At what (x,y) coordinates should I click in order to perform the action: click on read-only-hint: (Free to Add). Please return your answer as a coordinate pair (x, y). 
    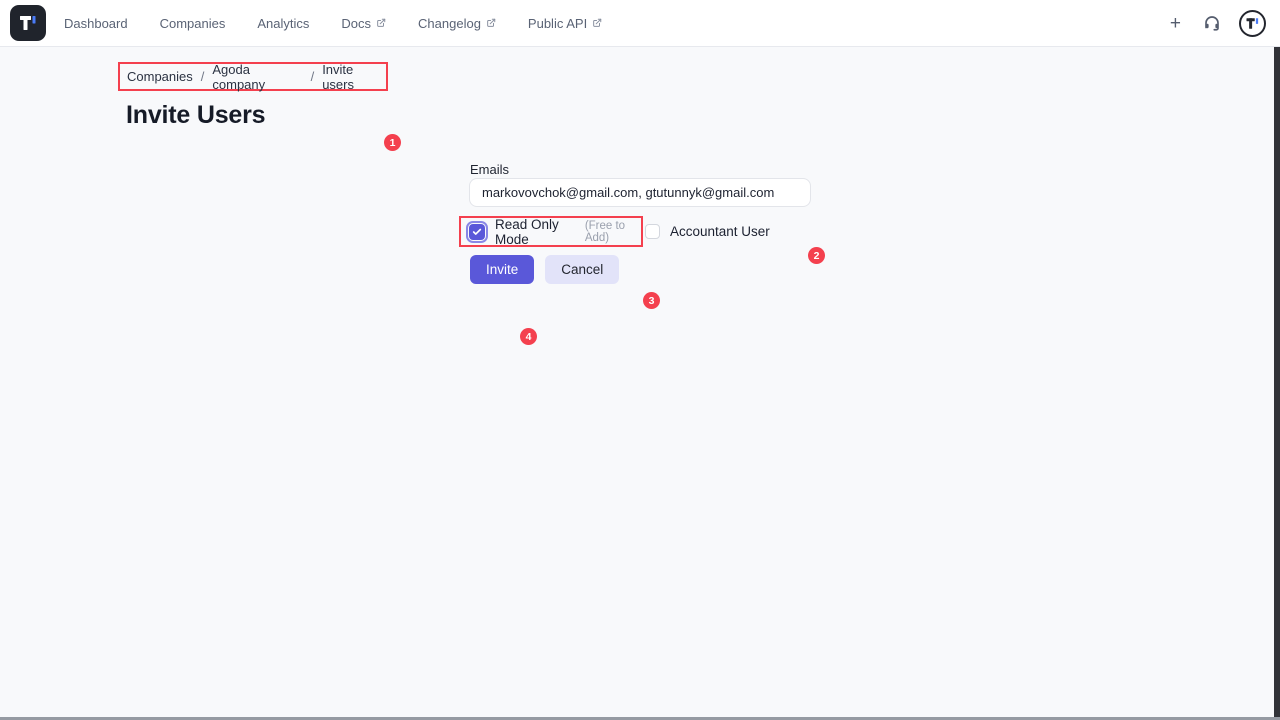
    Looking at the image, I should click on (605, 231).